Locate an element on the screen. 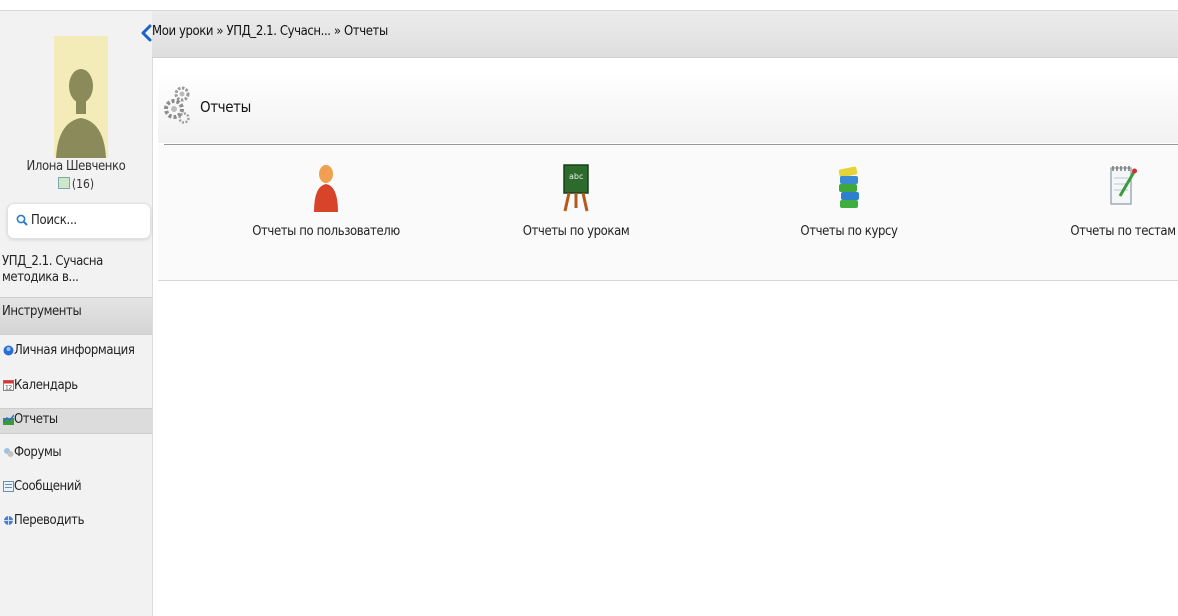 This screenshot has height=616, width=1178. sidebar-item-label: Календарь is located at coordinates (46, 385).